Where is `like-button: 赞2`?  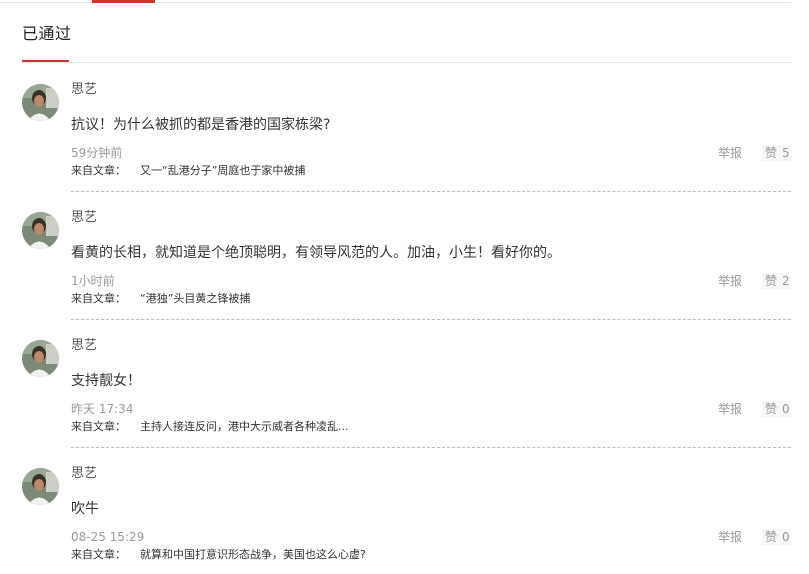
like-button: 赞2 is located at coordinates (776, 281).